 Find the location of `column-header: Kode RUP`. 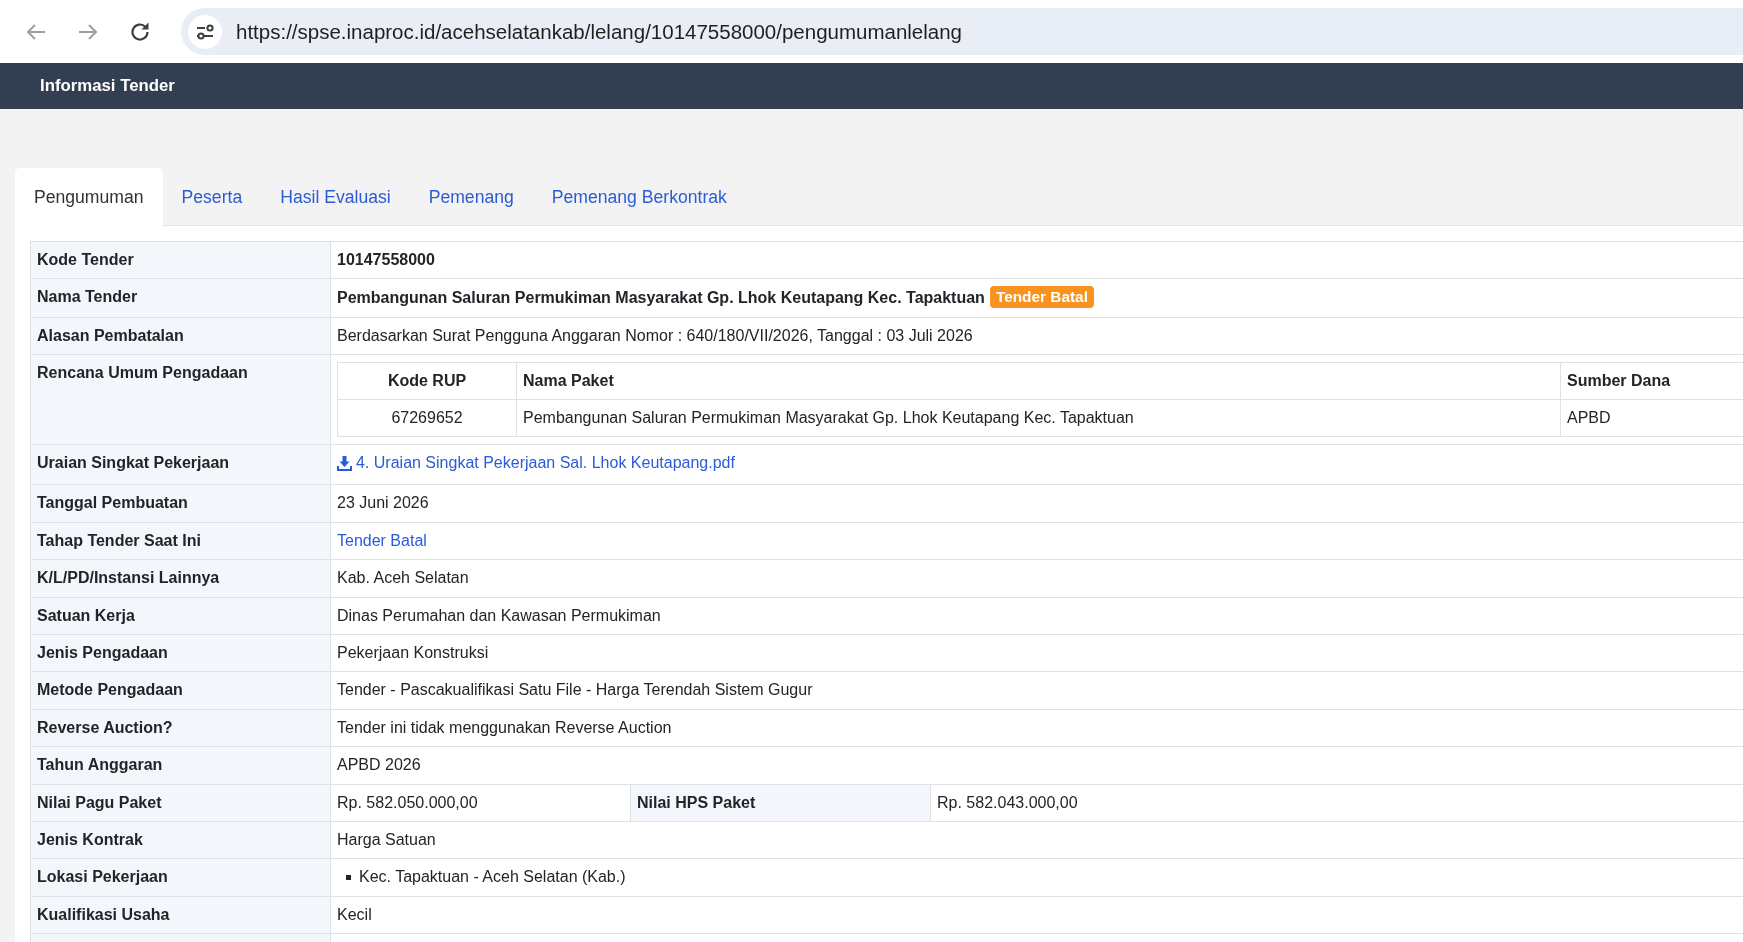

column-header: Kode RUP is located at coordinates (427, 381).